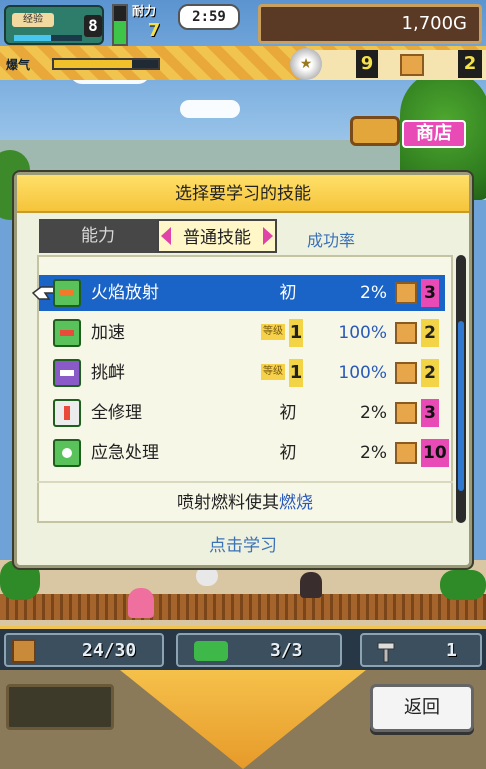 The width and height of the screenshot is (486, 769). What do you see at coordinates (311, 585) in the screenshot?
I see `dark-character` at bounding box center [311, 585].